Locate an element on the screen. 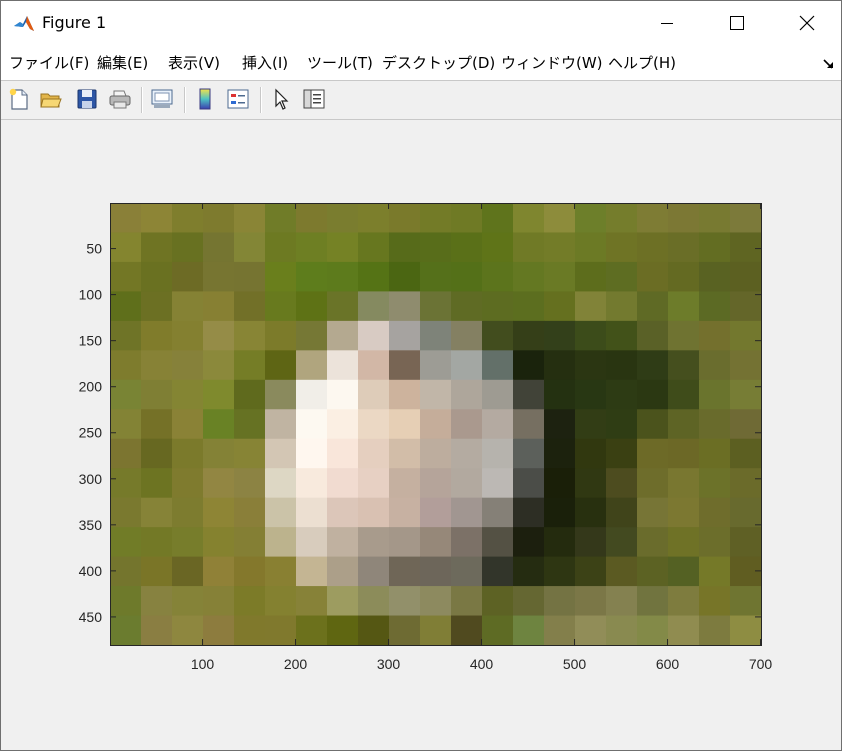 This screenshot has width=842, height=751. y-tick-label: 450 is located at coordinates (91, 617).